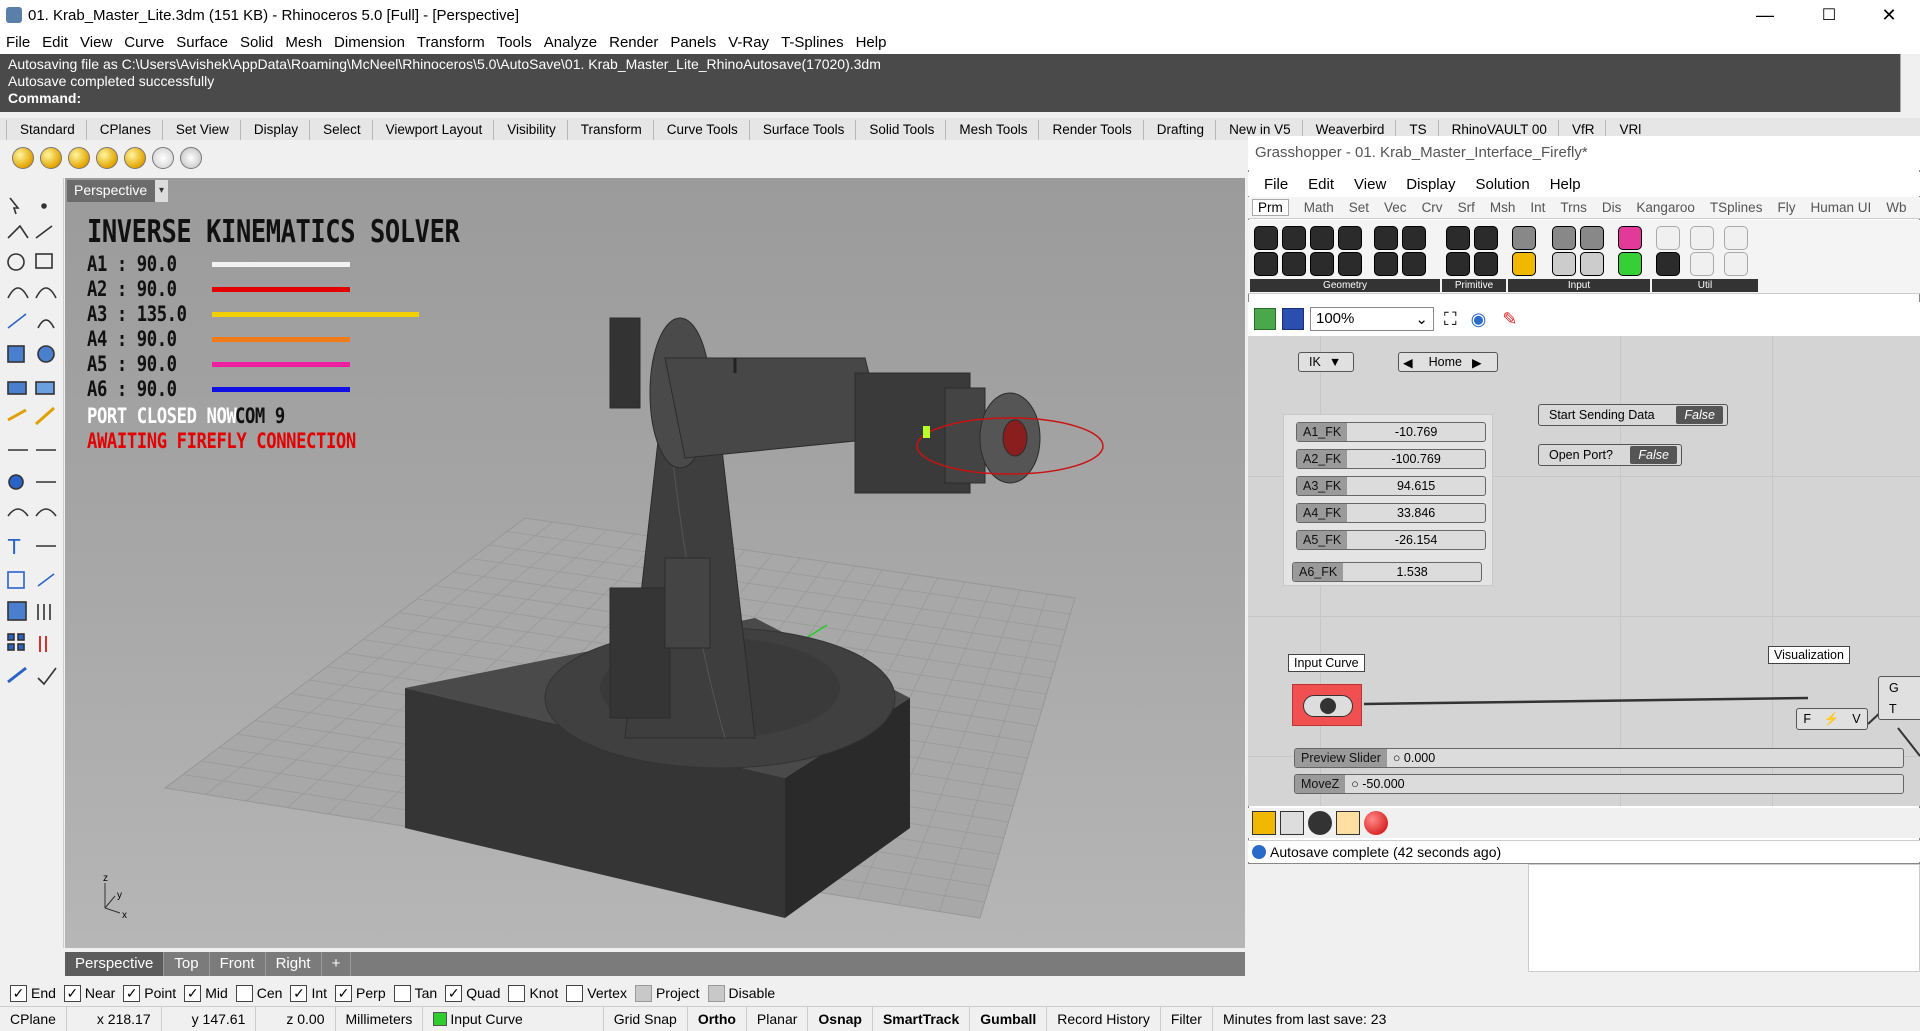  Describe the element at coordinates (900, 130) in the screenshot. I see `tab-solid-tools: Solid Tools` at that location.